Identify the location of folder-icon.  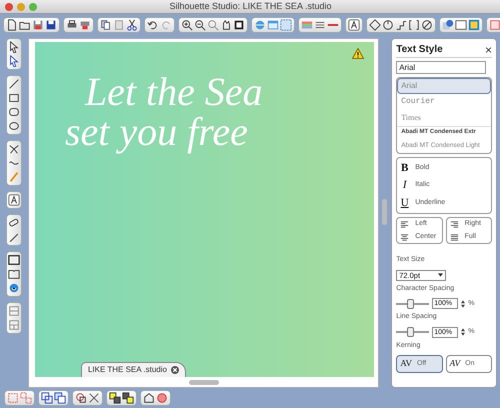
(25, 25).